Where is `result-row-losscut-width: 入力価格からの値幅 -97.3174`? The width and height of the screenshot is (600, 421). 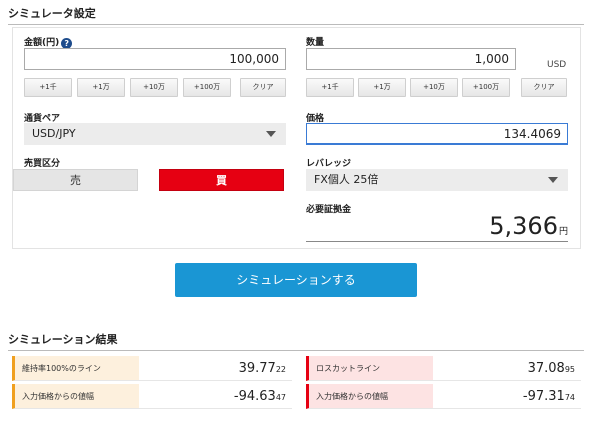 result-row-losscut-width: 入力価格からの値幅 -97.3174 is located at coordinates (443, 396).